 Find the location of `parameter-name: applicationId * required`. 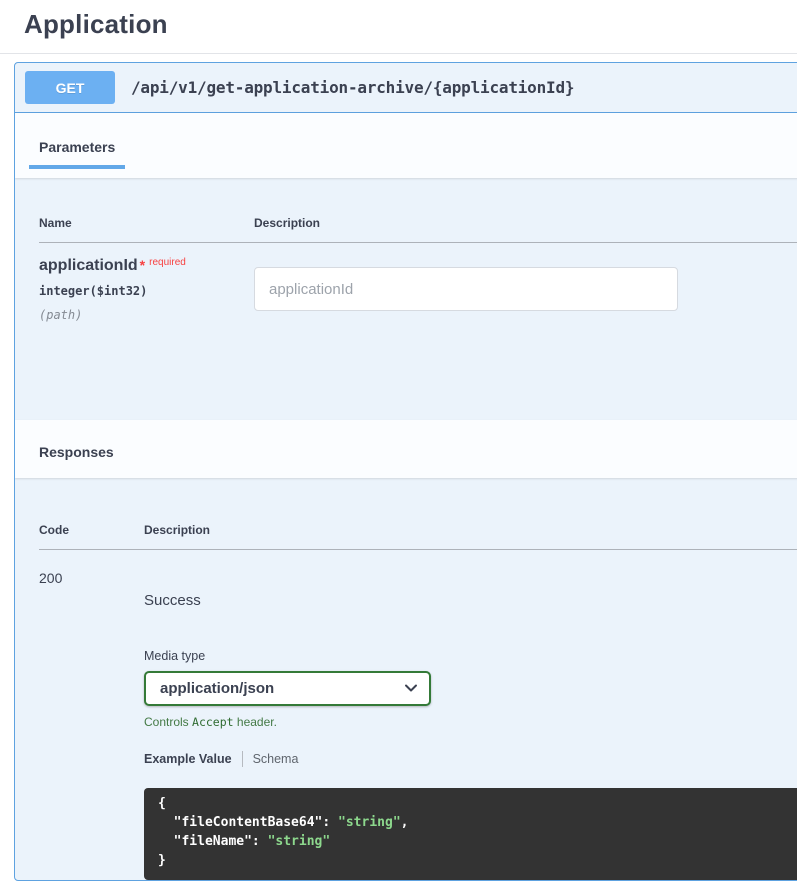

parameter-name: applicationId * required is located at coordinates (146, 266).